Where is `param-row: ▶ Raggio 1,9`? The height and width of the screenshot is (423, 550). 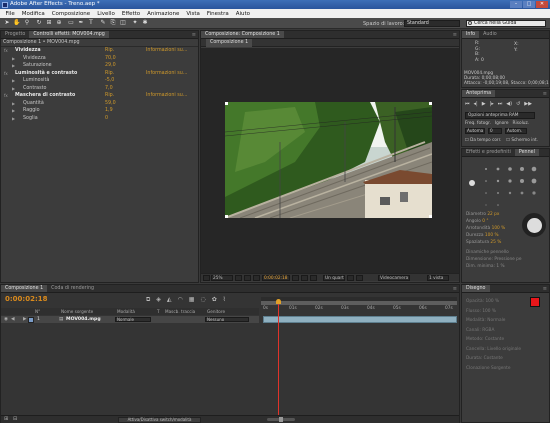 param-row: ▶ Raggio 1,9 is located at coordinates (99, 111).